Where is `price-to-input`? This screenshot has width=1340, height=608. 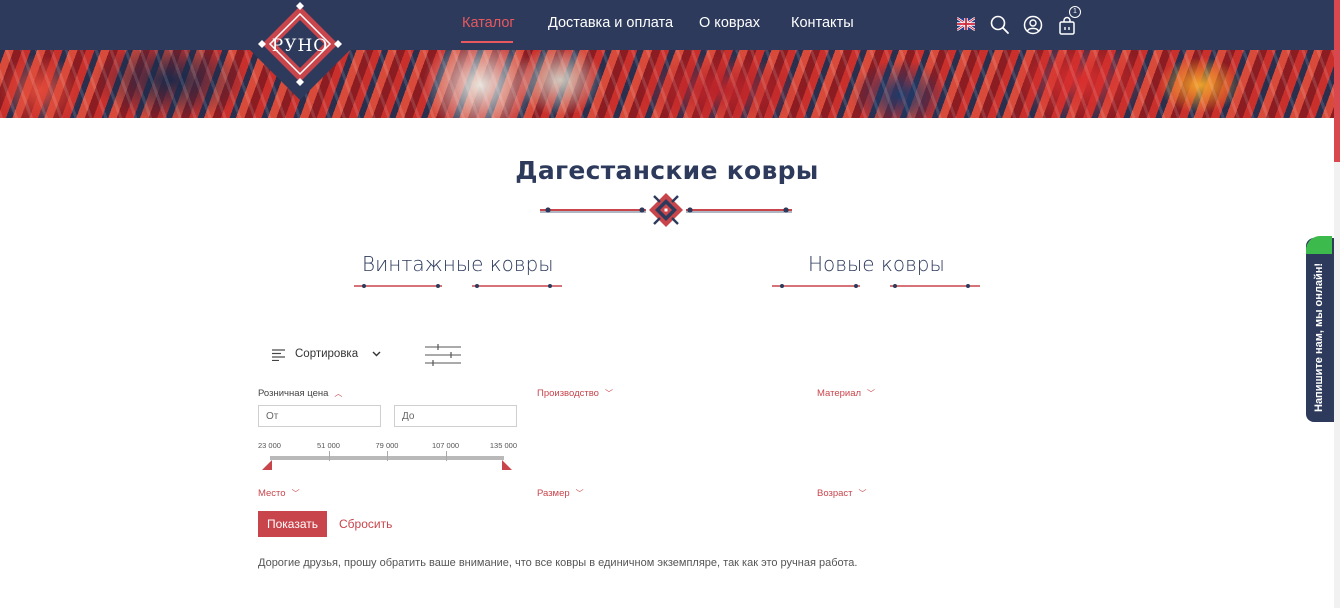 price-to-input is located at coordinates (455, 416).